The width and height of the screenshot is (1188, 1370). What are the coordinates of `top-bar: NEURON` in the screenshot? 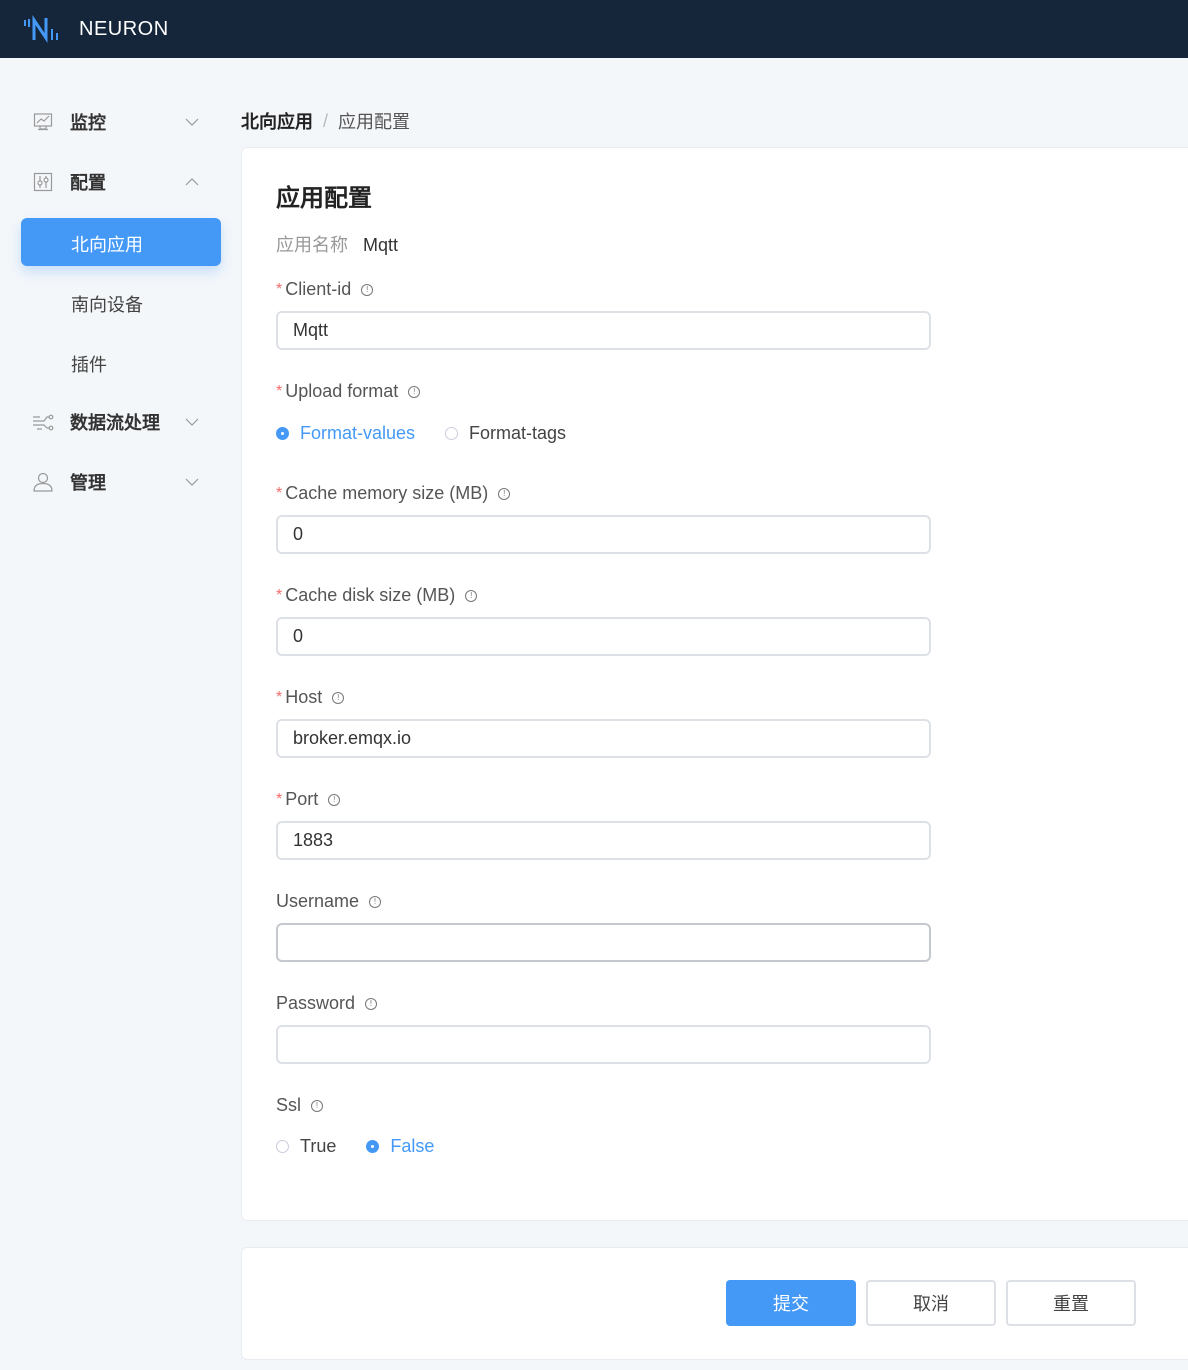 It's located at (594, 29).